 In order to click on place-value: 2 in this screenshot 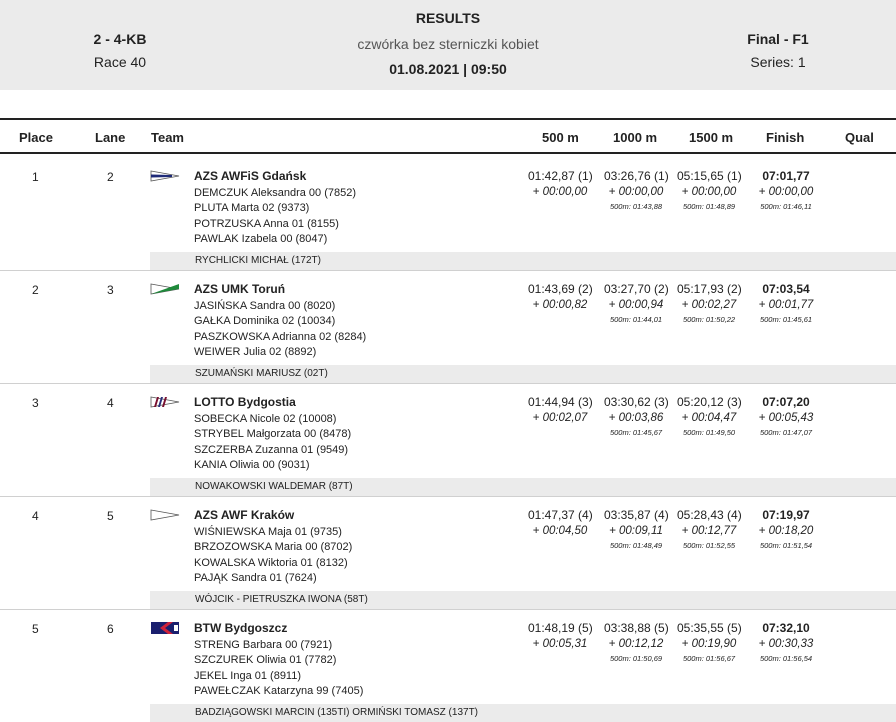, I will do `click(35, 290)`.